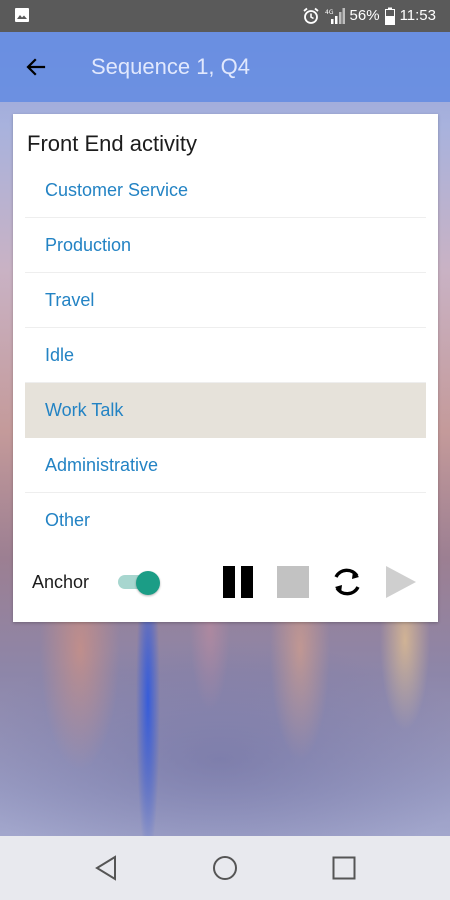 The image size is (450, 900). What do you see at coordinates (148, 583) in the screenshot?
I see `toggle-thumb` at bounding box center [148, 583].